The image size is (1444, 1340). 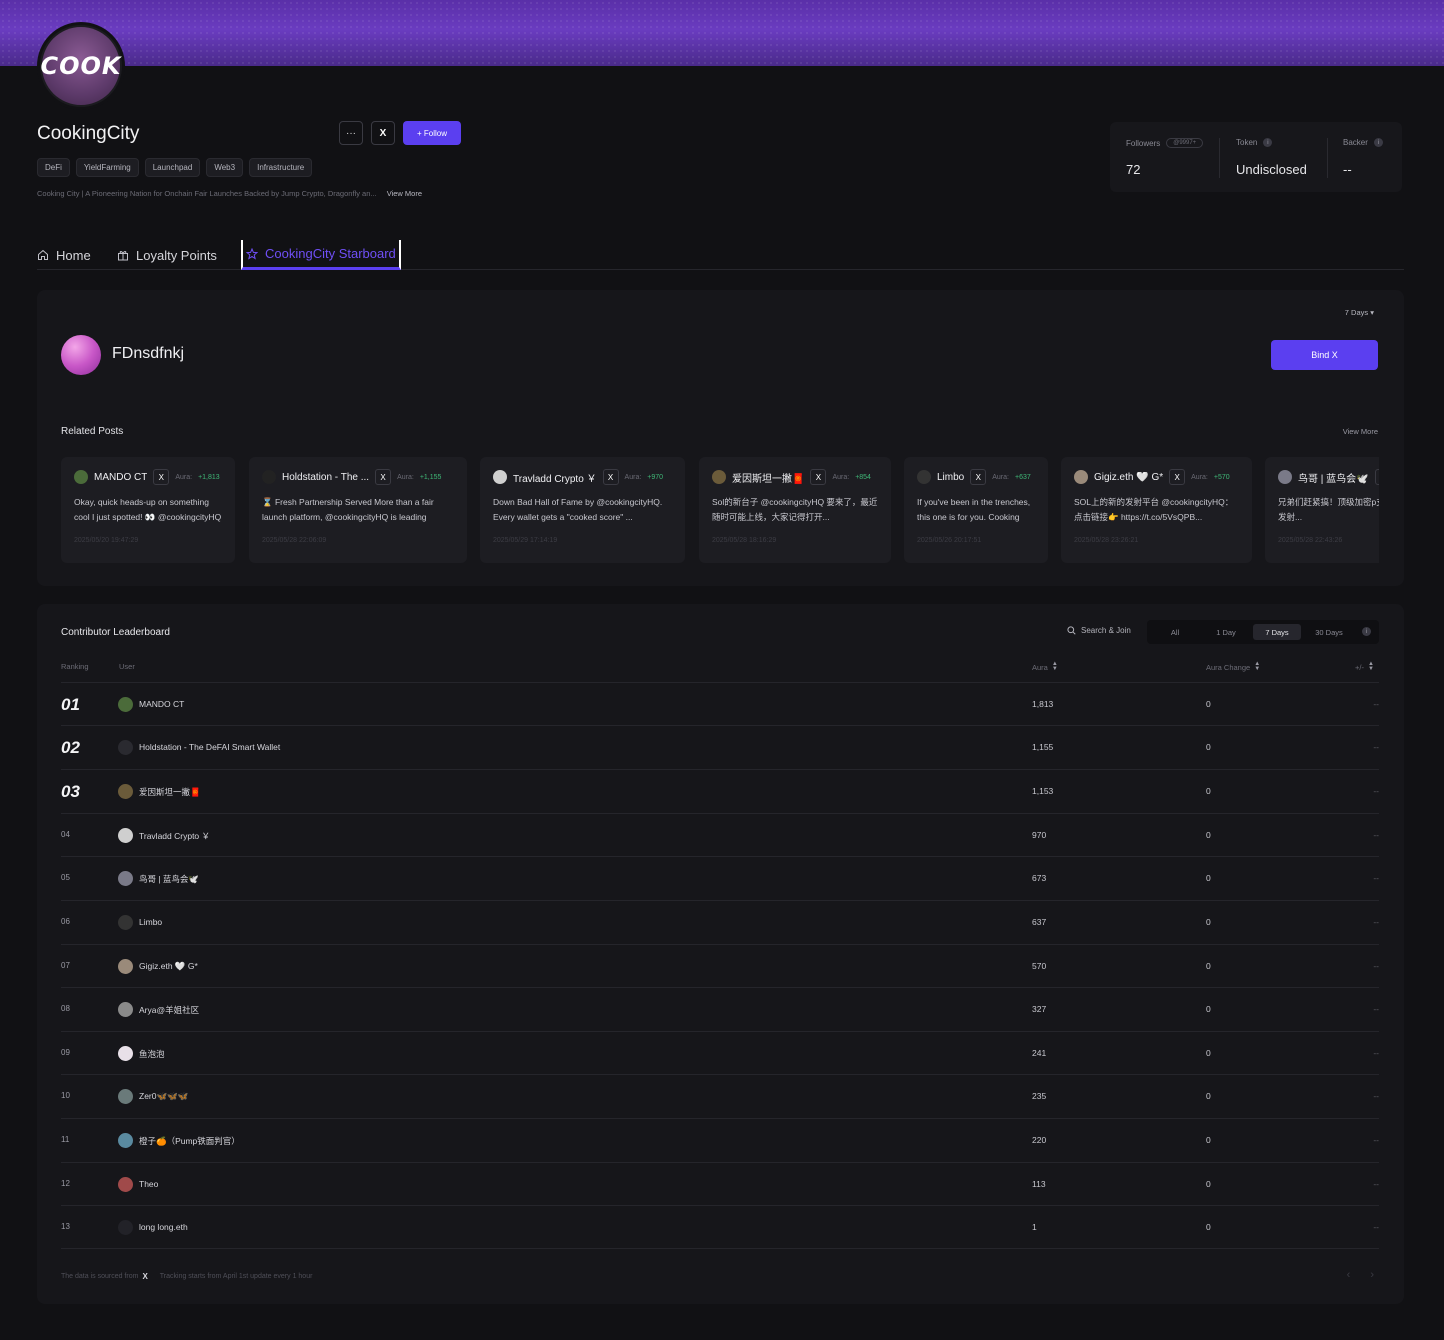 What do you see at coordinates (168, 966) in the screenshot?
I see `user-name: Gigiz.eth 🤍 G*` at bounding box center [168, 966].